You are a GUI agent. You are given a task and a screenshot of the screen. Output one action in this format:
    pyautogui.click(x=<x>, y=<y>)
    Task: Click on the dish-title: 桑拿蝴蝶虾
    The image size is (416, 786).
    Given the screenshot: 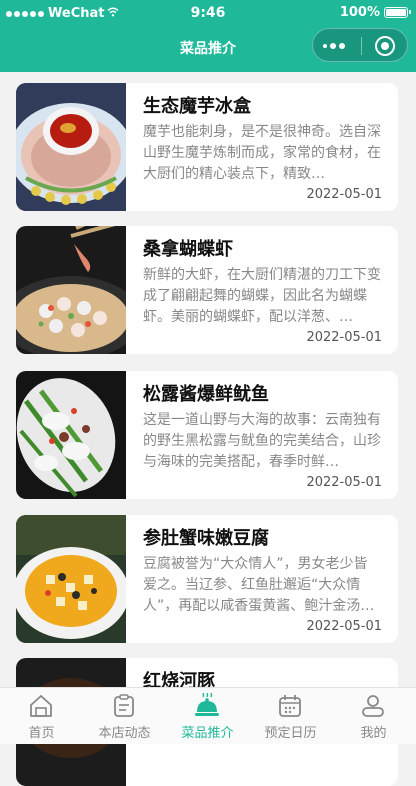 What is the action you would take?
    pyautogui.click(x=188, y=249)
    